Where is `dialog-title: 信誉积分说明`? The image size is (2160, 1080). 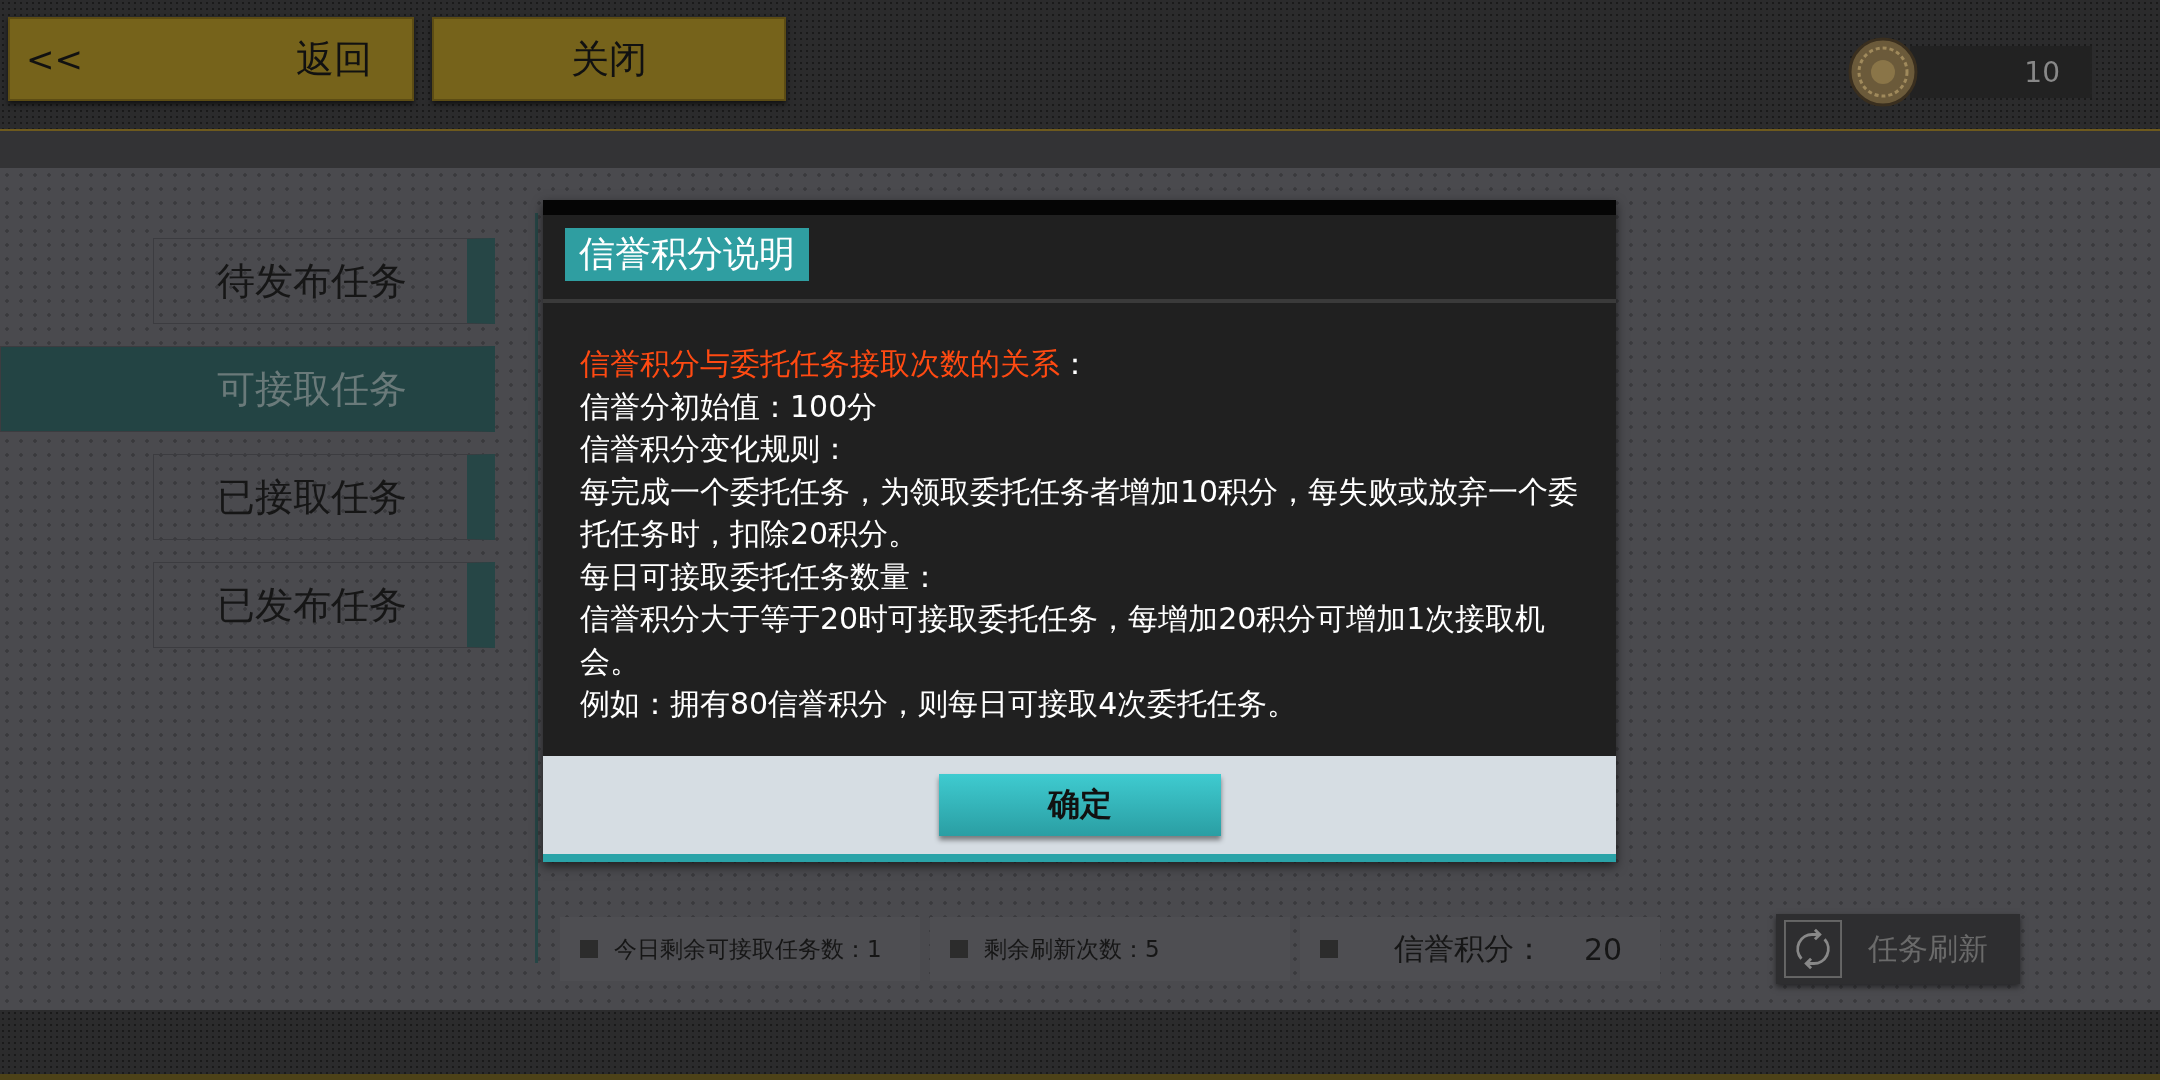
dialog-title: 信誉积分说明 is located at coordinates (687, 254).